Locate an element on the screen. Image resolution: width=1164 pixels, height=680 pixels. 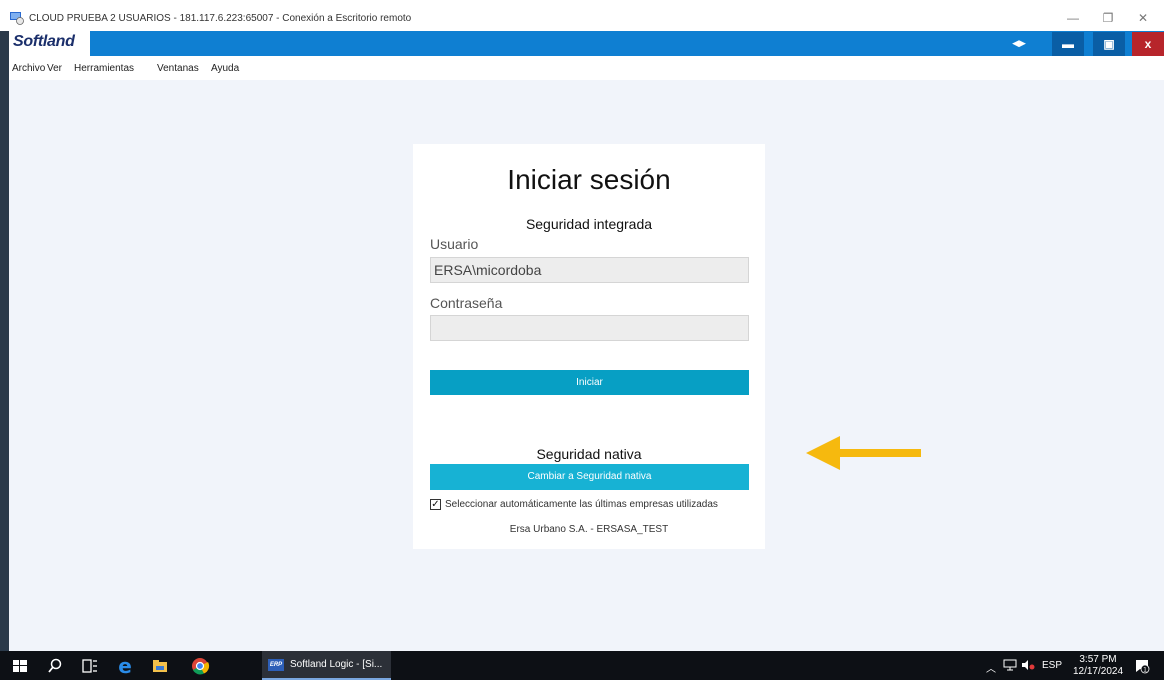
internet-explorer-icon: e is located at coordinates (125, 666).